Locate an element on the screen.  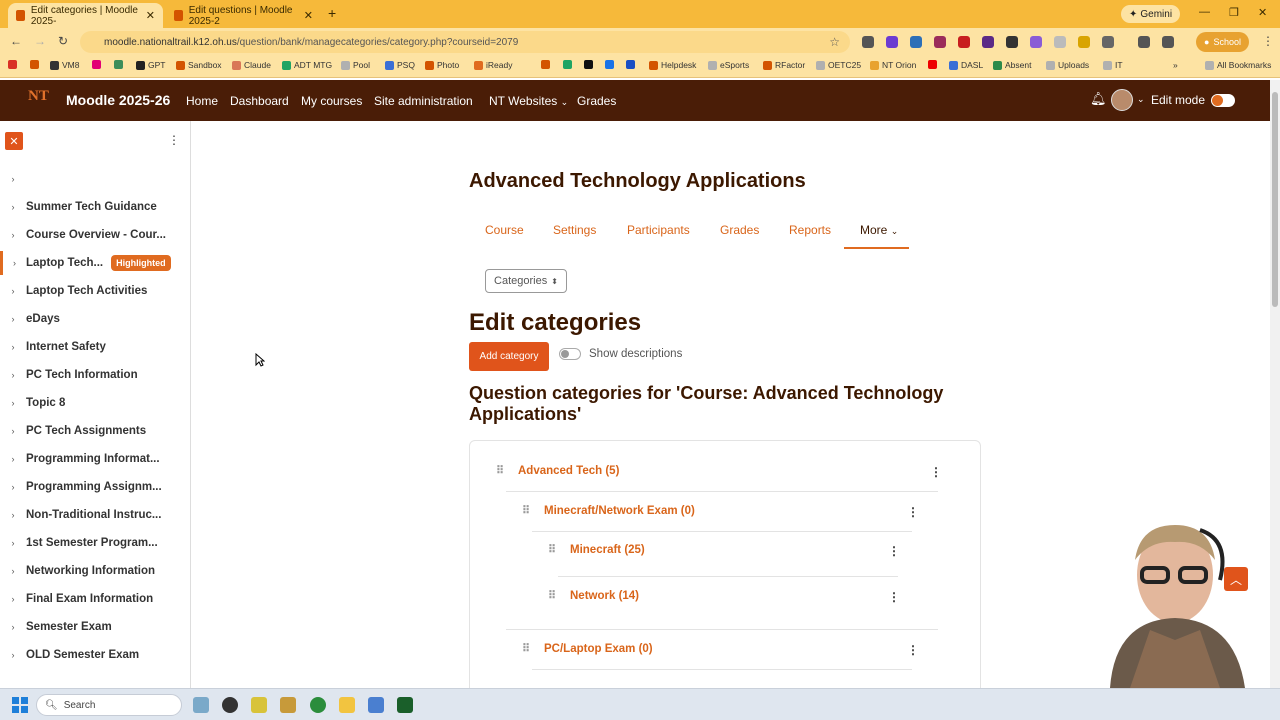
close-tab-icon: ✕ is located at coordinates (150, 15).